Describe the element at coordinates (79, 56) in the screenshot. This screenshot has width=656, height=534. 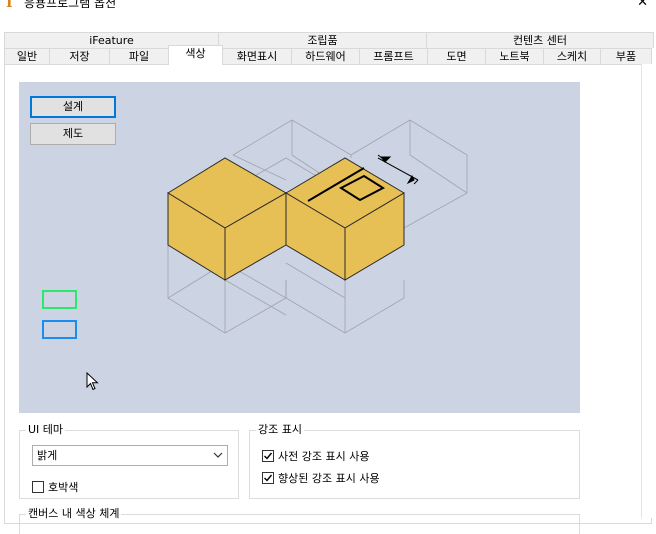
I see `tab-save: 저장` at that location.